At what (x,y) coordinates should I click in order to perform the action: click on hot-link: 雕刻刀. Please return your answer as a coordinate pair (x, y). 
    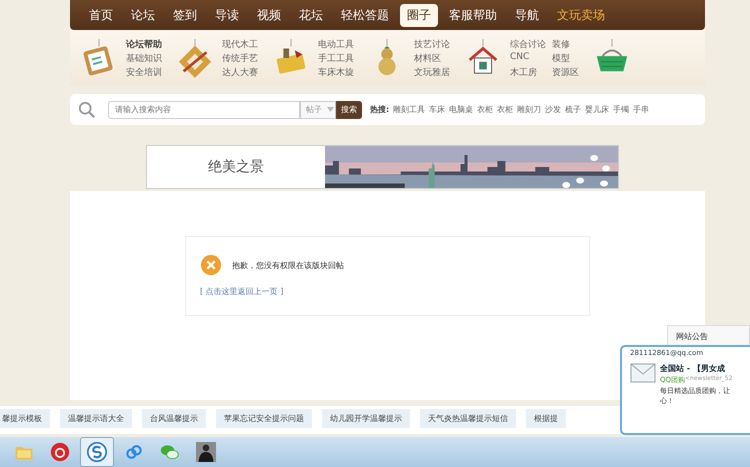
    Looking at the image, I should click on (529, 109).